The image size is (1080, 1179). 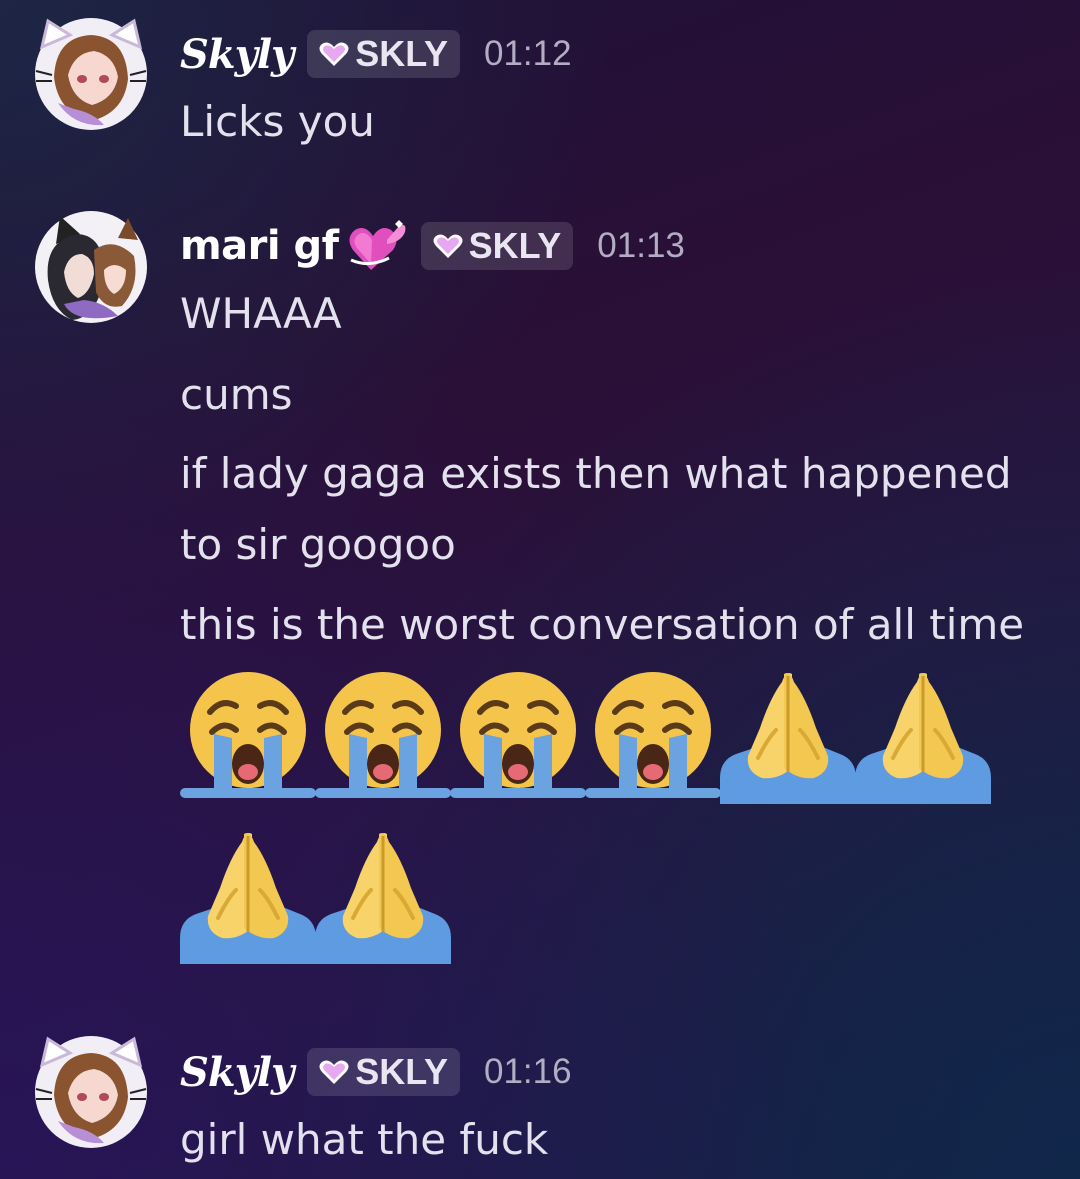 I want to click on server-tag-label: SKLY, so click(x=401, y=1071).